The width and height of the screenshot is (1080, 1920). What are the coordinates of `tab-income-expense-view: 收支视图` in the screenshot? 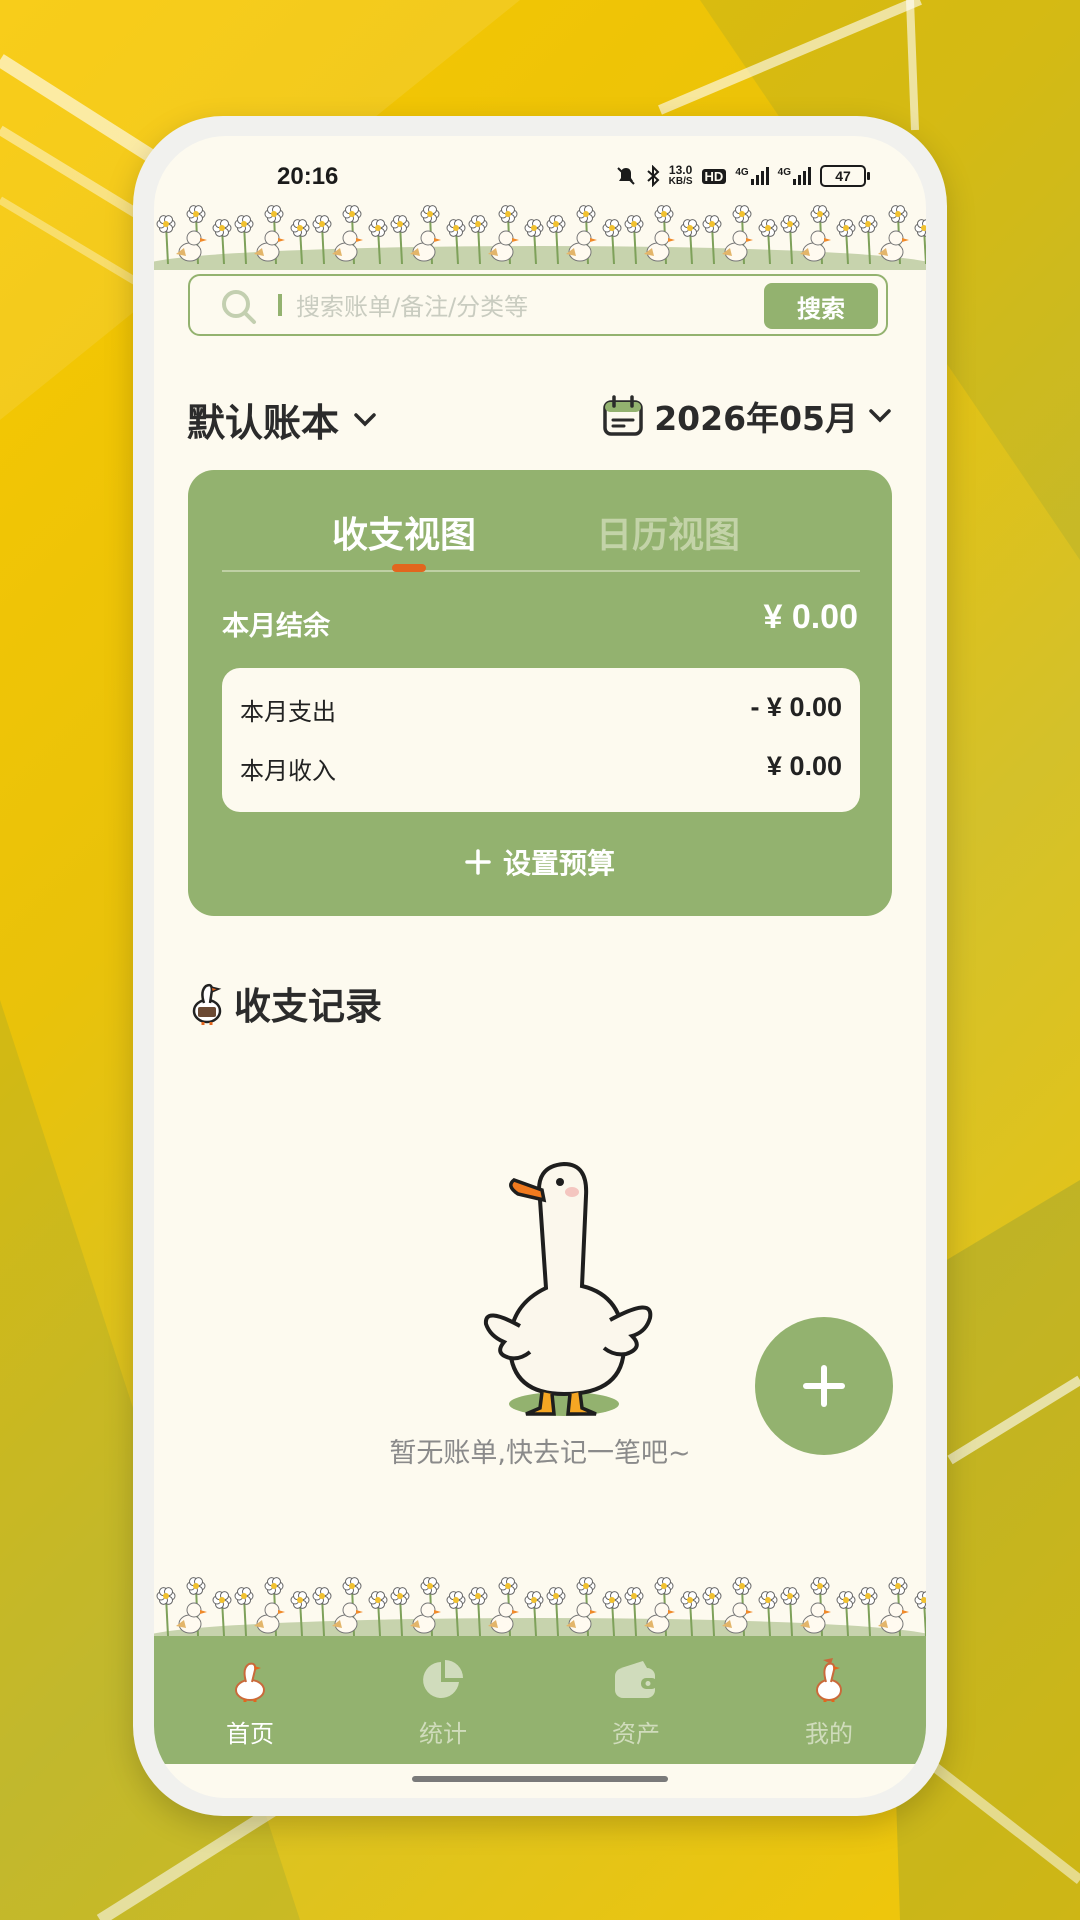 It's located at (404, 532).